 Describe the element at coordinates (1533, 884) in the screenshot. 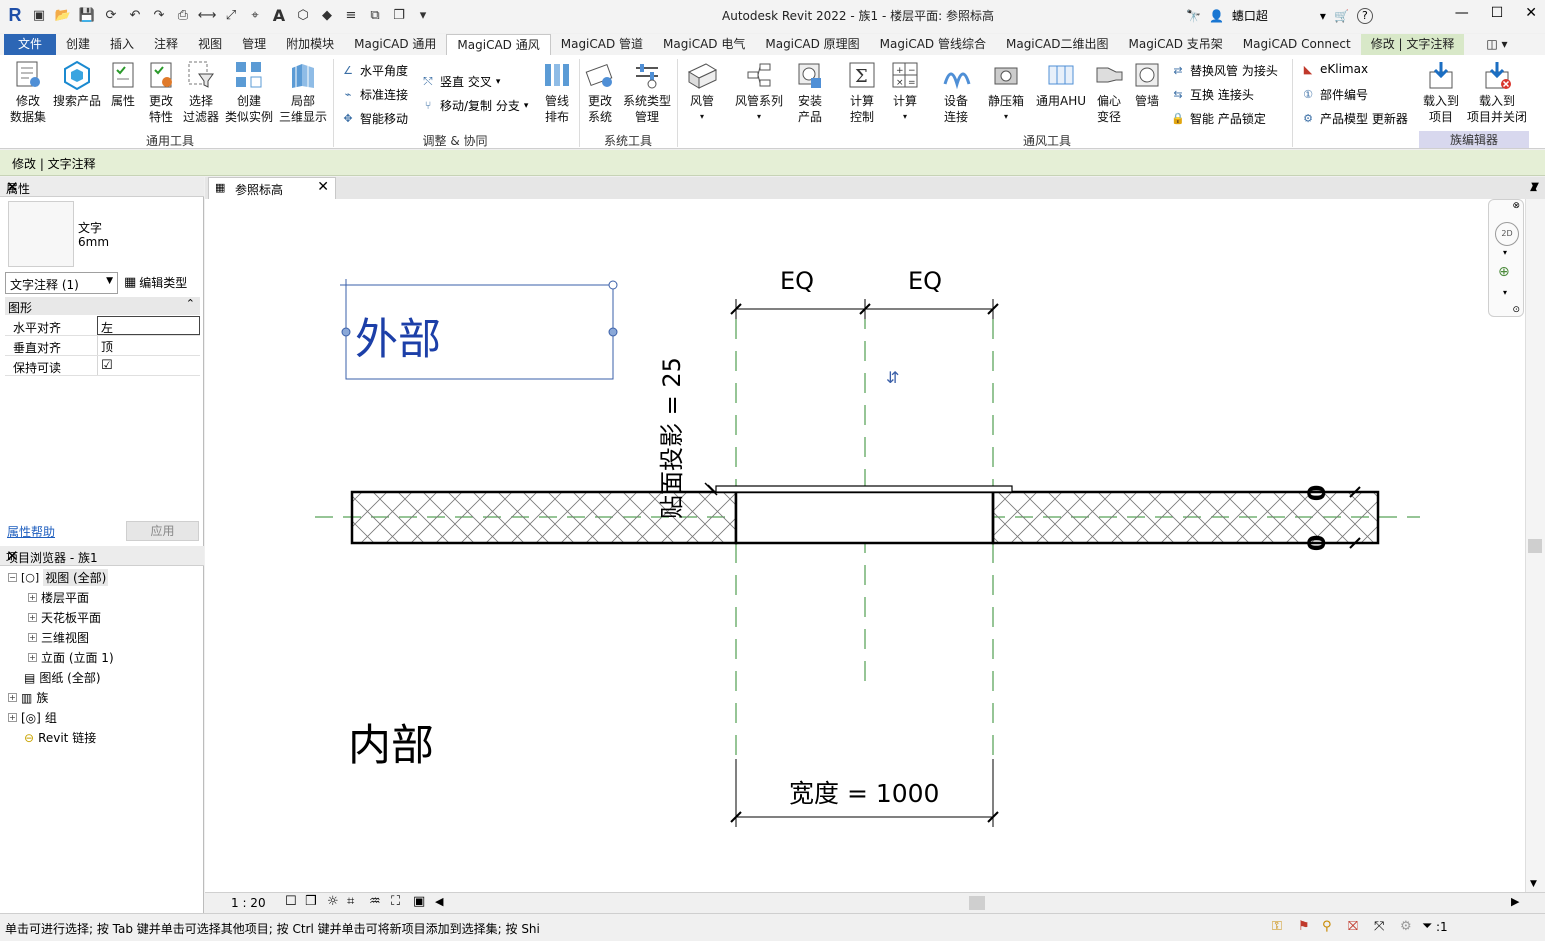

I see `scroll-down-icon: ▼` at that location.